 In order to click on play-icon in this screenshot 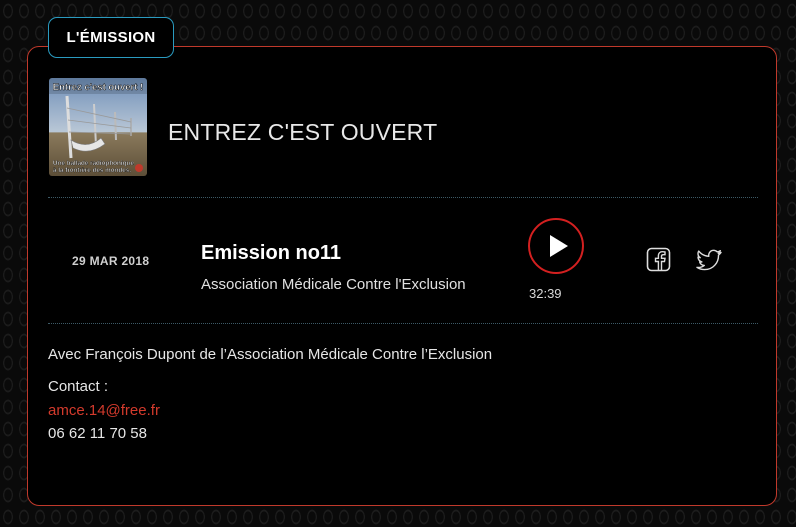, I will do `click(559, 246)`.